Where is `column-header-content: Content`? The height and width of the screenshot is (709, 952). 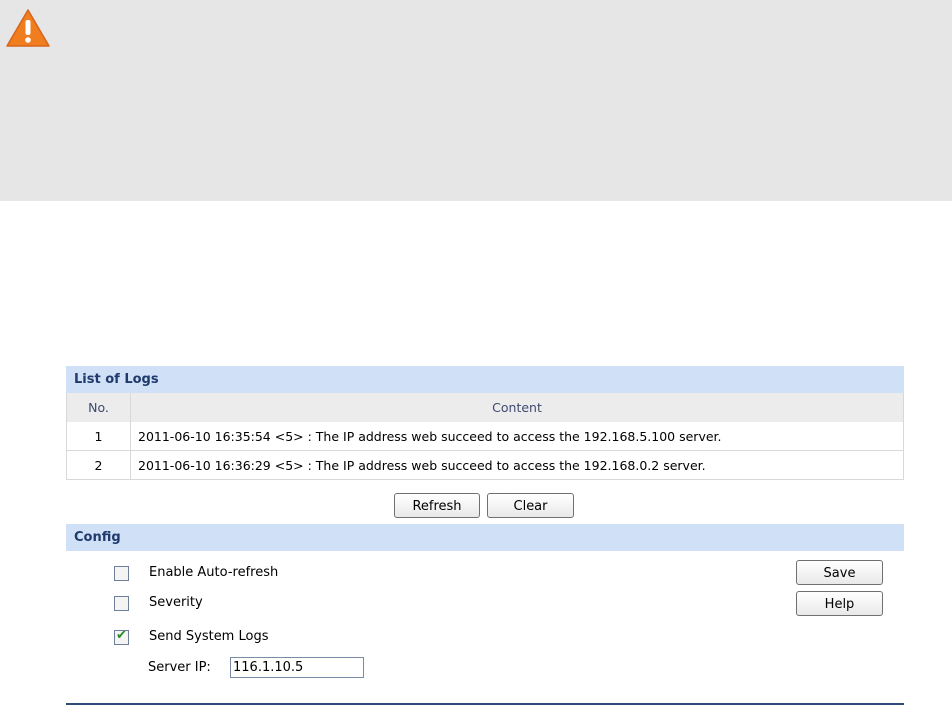
column-header-content: Content is located at coordinates (517, 407).